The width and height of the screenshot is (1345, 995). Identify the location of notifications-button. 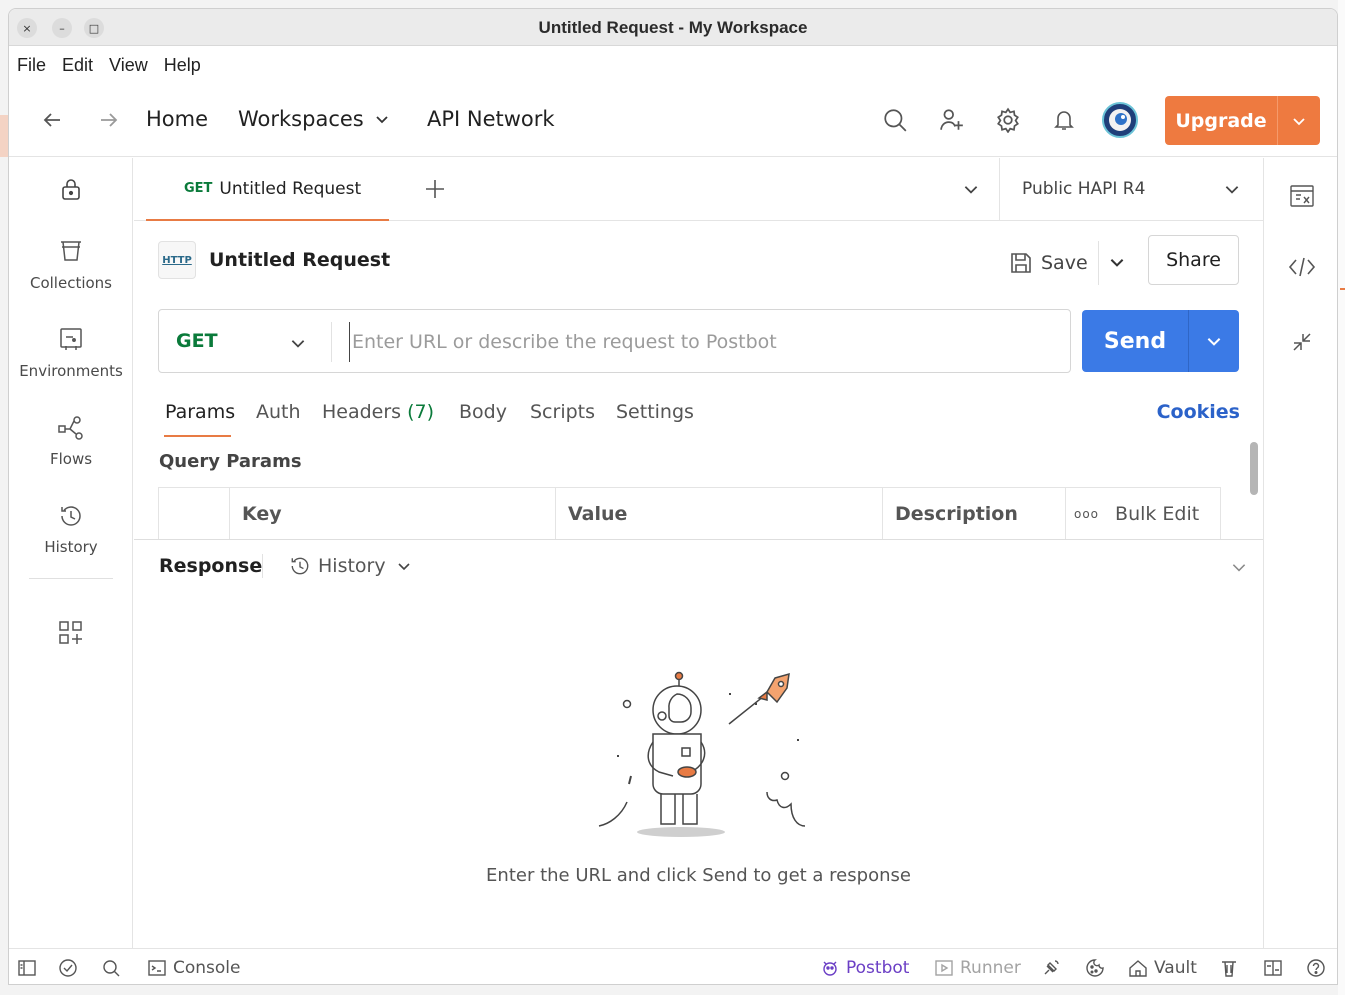
(1064, 120).